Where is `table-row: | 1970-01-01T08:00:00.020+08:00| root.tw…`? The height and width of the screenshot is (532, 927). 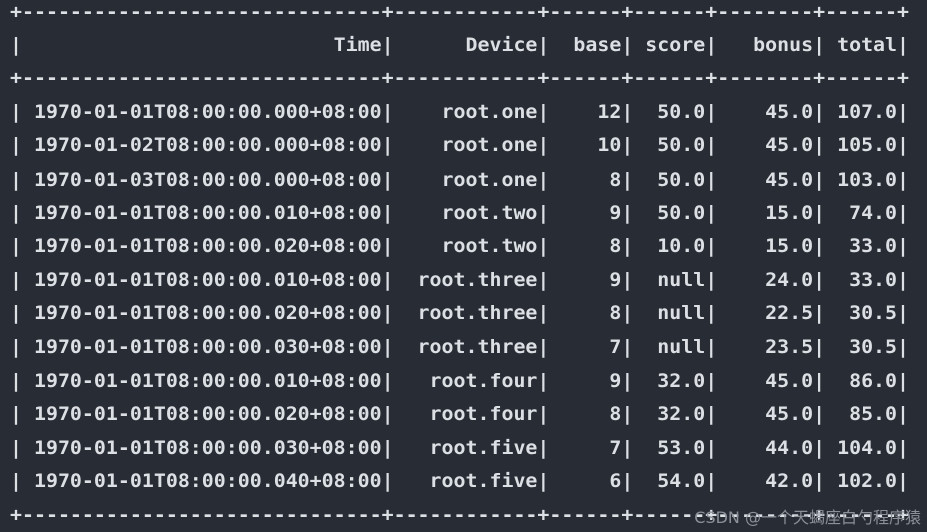 table-row: | 1970-01-01T08:00:00.020+08:00| root.tw… is located at coordinates (460, 246).